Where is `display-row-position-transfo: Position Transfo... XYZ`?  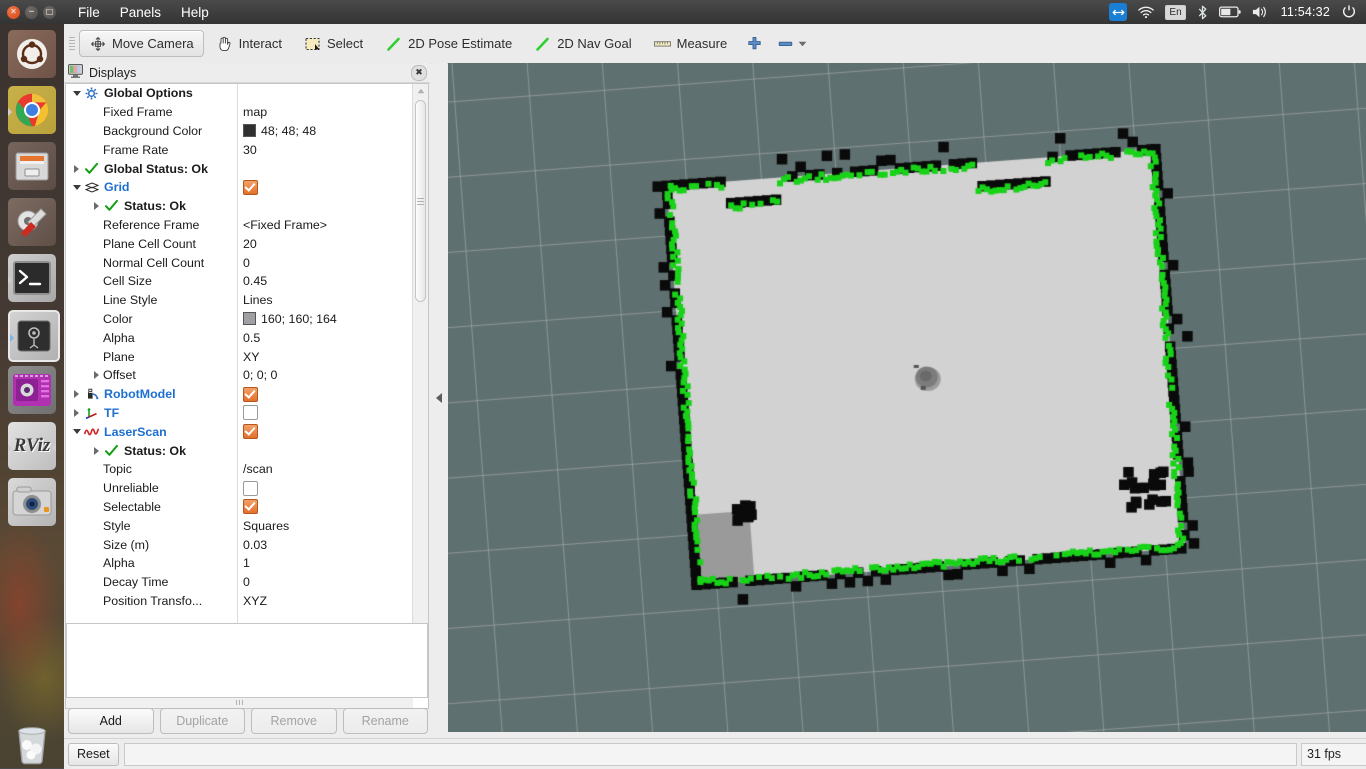
display-row-position-transfo: Position Transfo... XYZ is located at coordinates (239, 601).